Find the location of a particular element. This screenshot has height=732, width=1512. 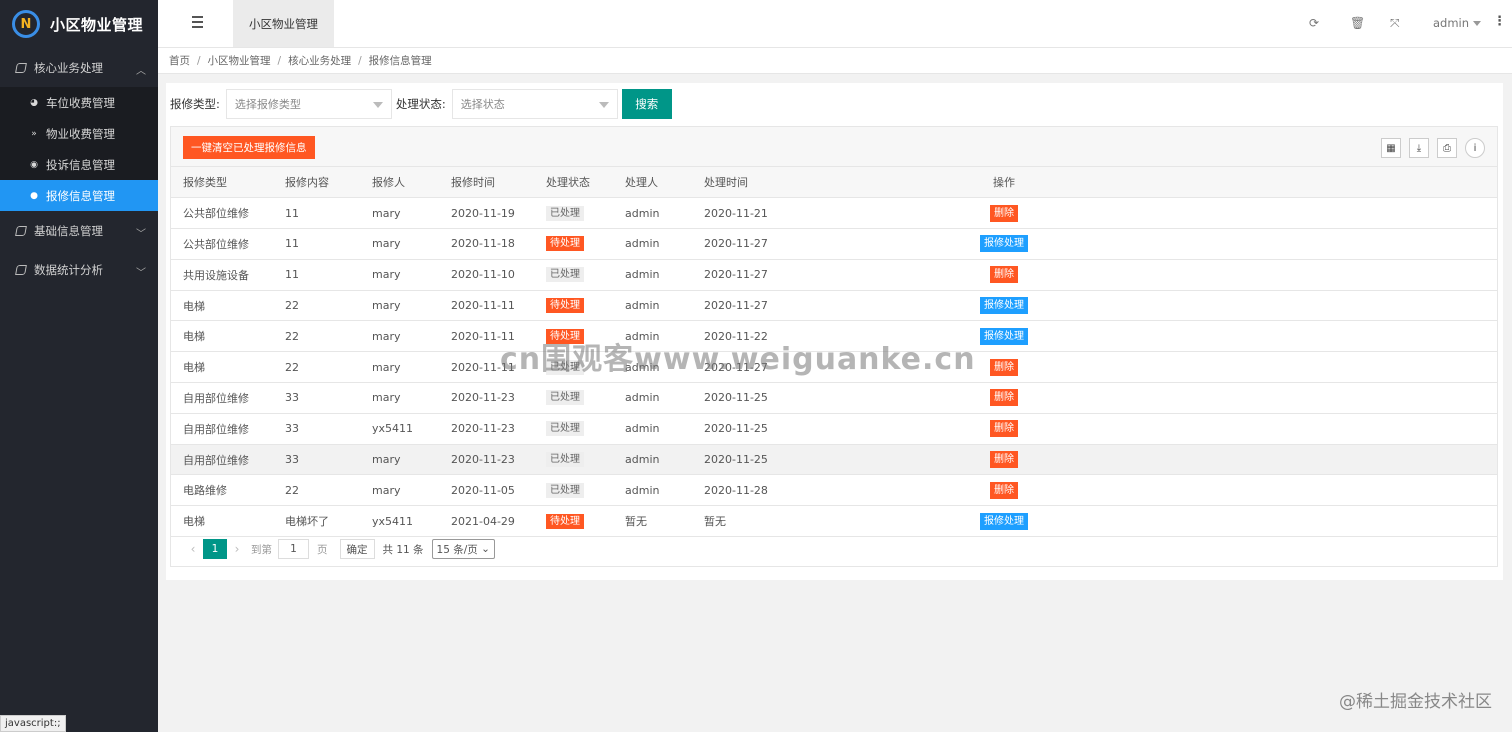

table-header-row: 报修类型 报修内容 报修人 报修时间 处理状态 处理人 处理时间 操作 is located at coordinates (834, 183).